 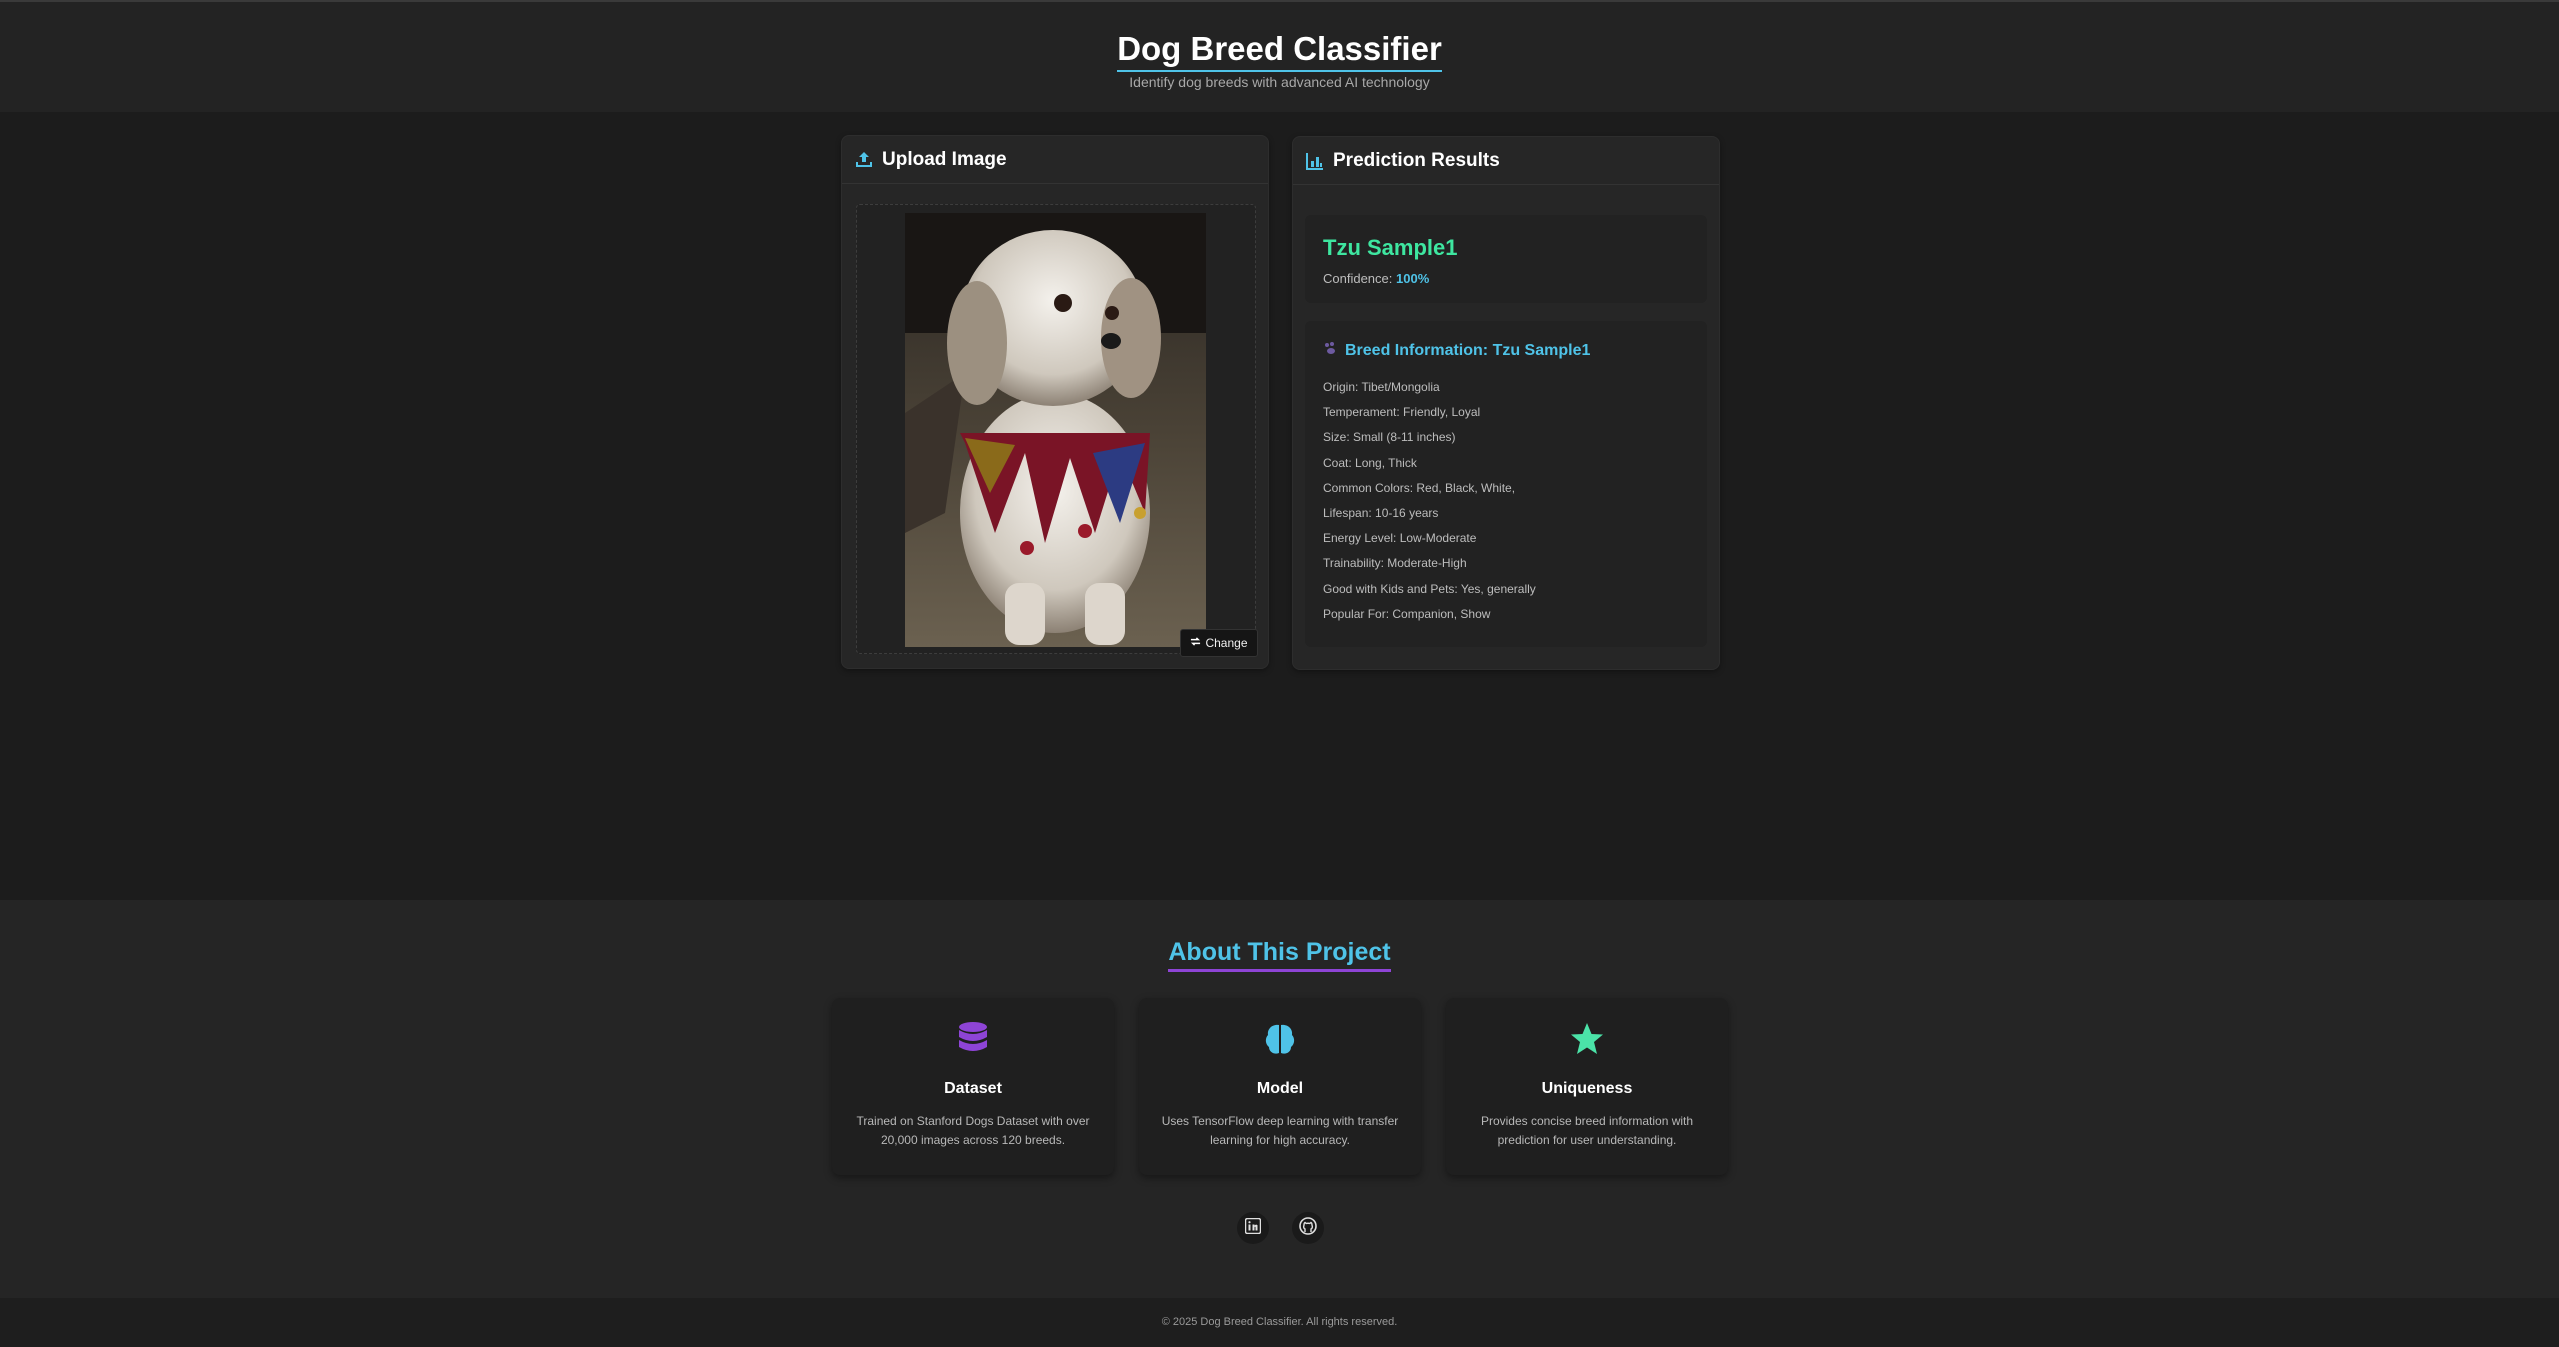 I want to click on feature-title: Model, so click(x=1280, y=1088).